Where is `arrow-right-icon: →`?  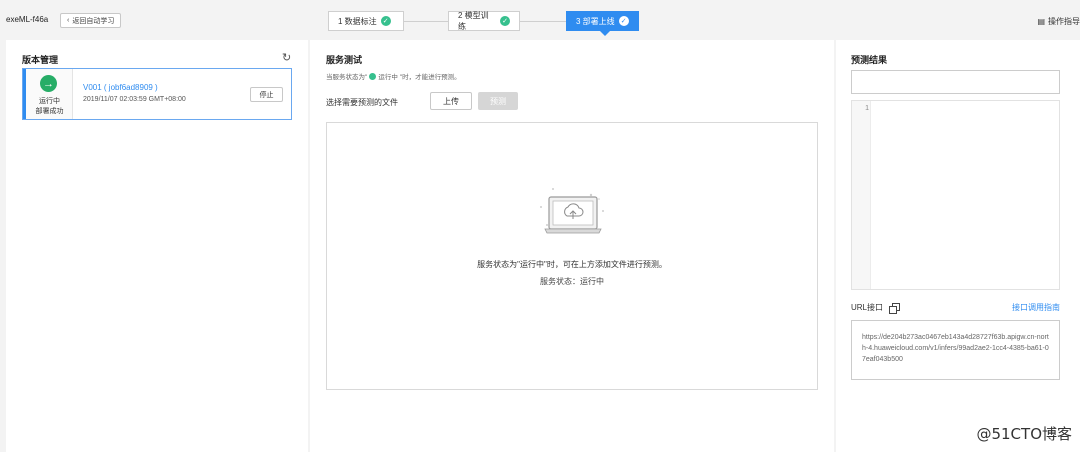 arrow-right-icon: → is located at coordinates (48, 83).